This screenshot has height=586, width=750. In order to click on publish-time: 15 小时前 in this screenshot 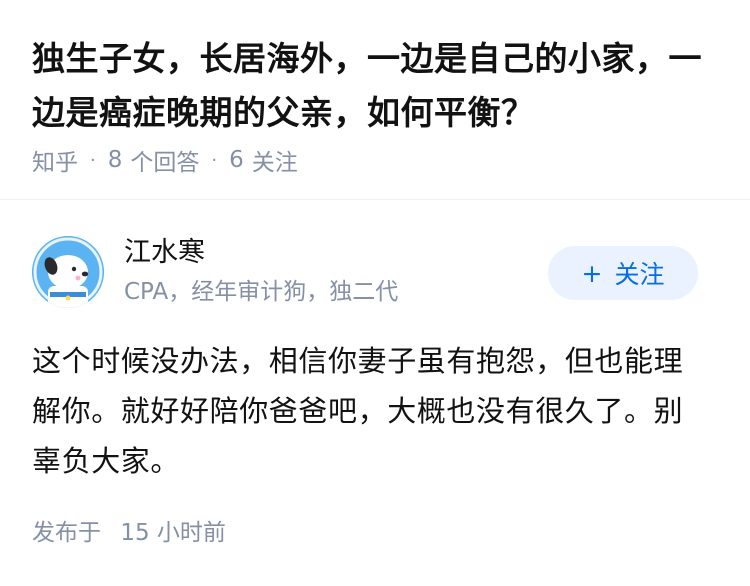, I will do `click(173, 533)`.